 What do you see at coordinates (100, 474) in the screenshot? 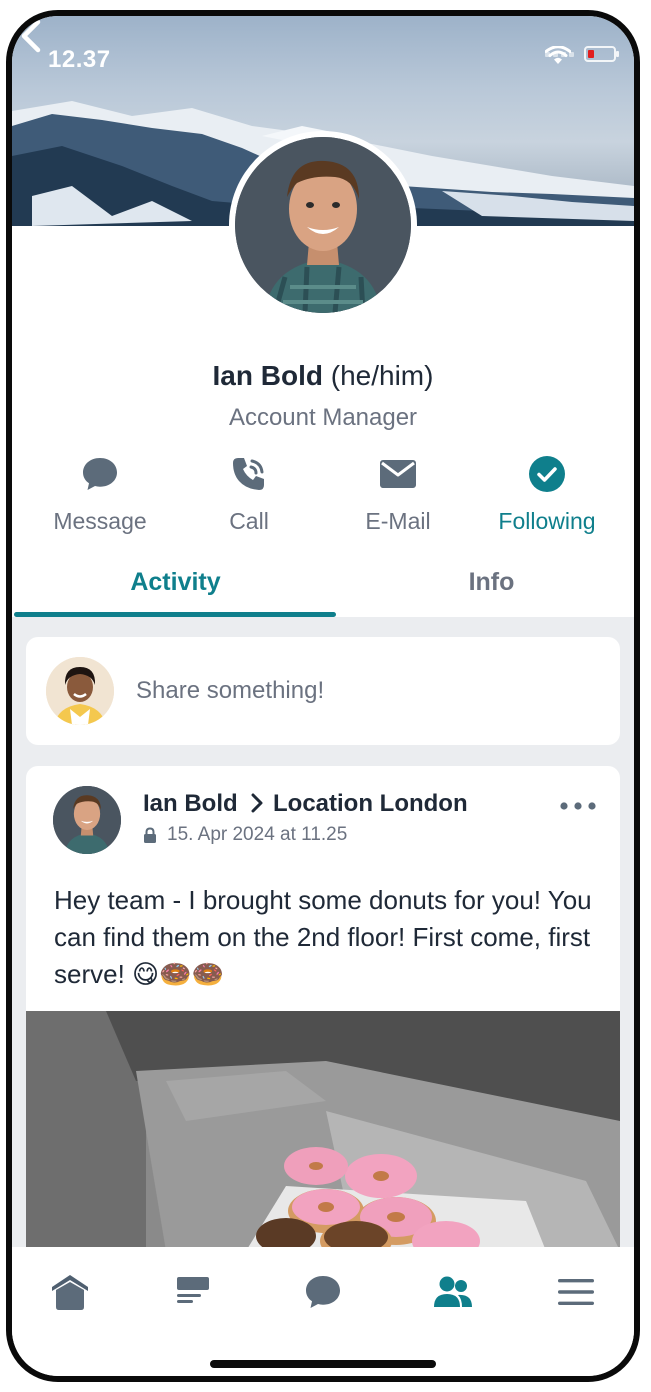
I see `chat-bubble-icon` at bounding box center [100, 474].